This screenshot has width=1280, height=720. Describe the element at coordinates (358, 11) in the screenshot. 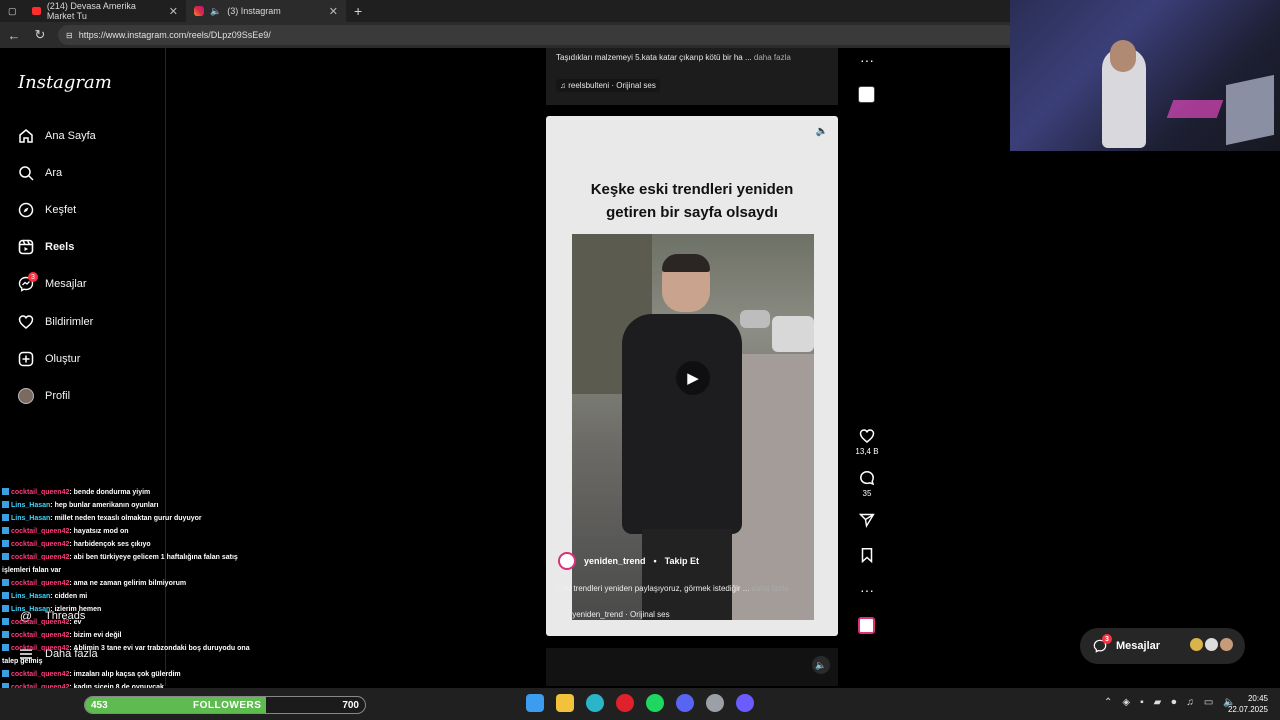

I see `new-tab-button: +` at that location.